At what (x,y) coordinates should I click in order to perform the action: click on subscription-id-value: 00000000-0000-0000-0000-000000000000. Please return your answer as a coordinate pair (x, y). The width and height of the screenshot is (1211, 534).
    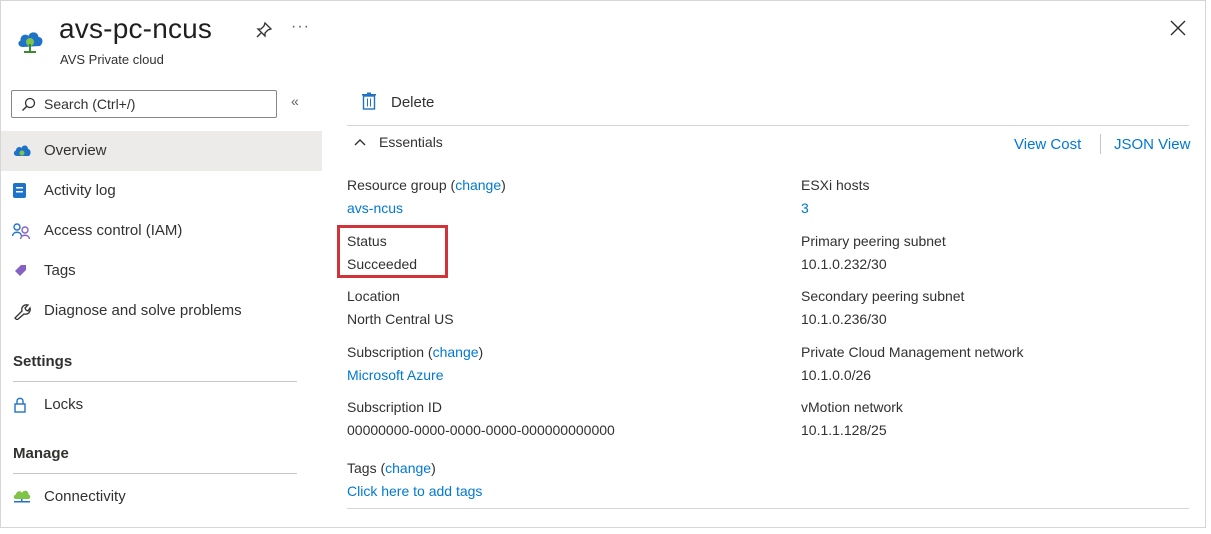
    Looking at the image, I should click on (481, 430).